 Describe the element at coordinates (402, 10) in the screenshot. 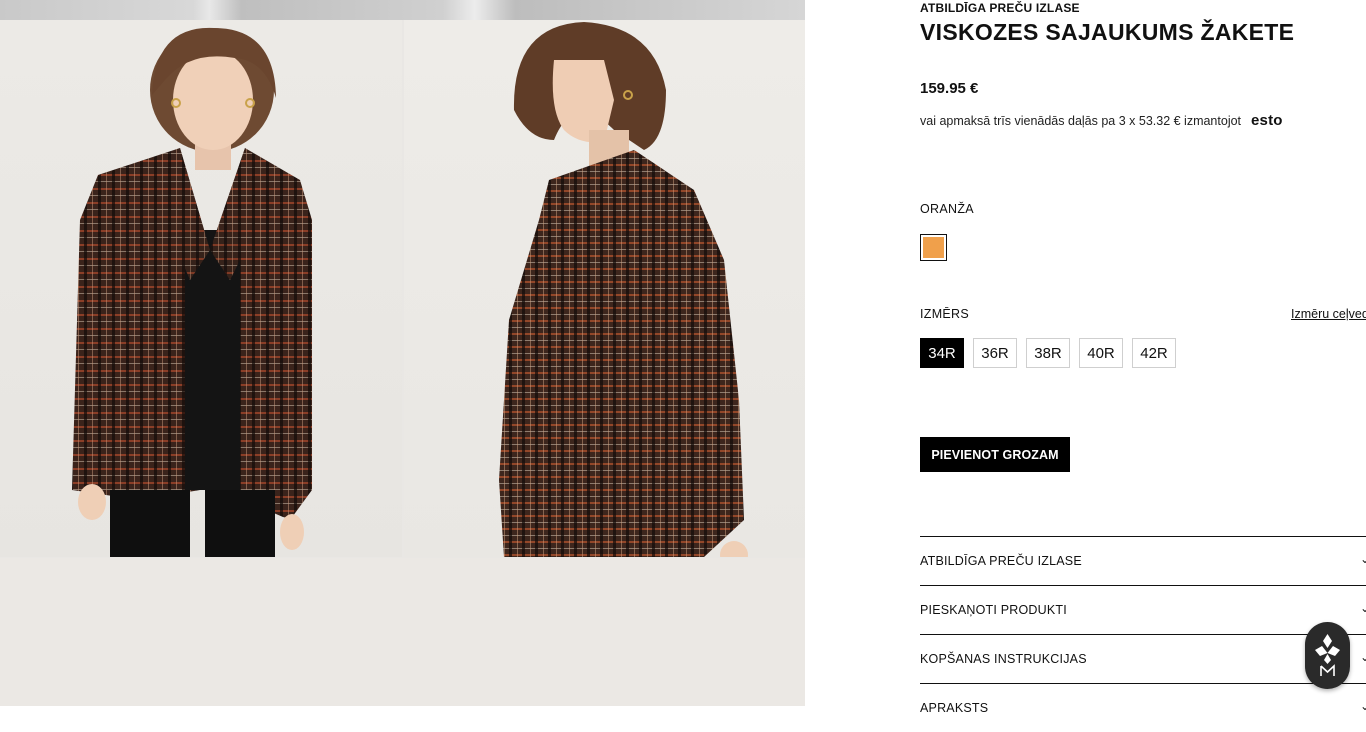

I see `gallery-previous-image-strip` at that location.